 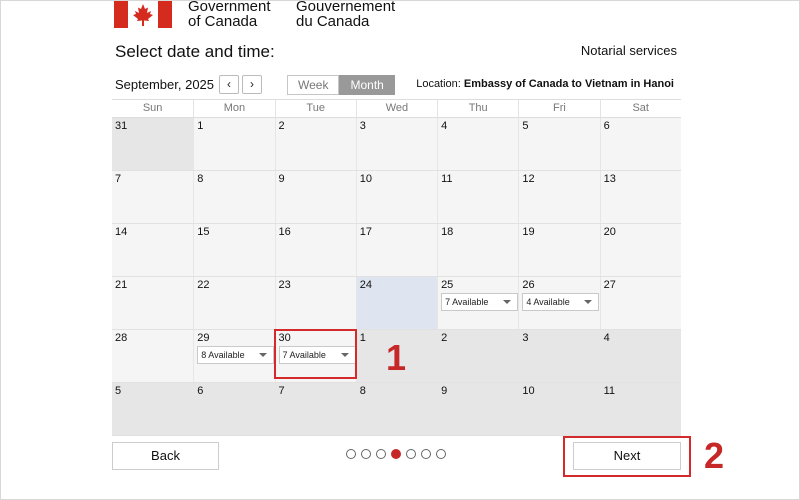 I want to click on day-number: 12, so click(x=528, y=179).